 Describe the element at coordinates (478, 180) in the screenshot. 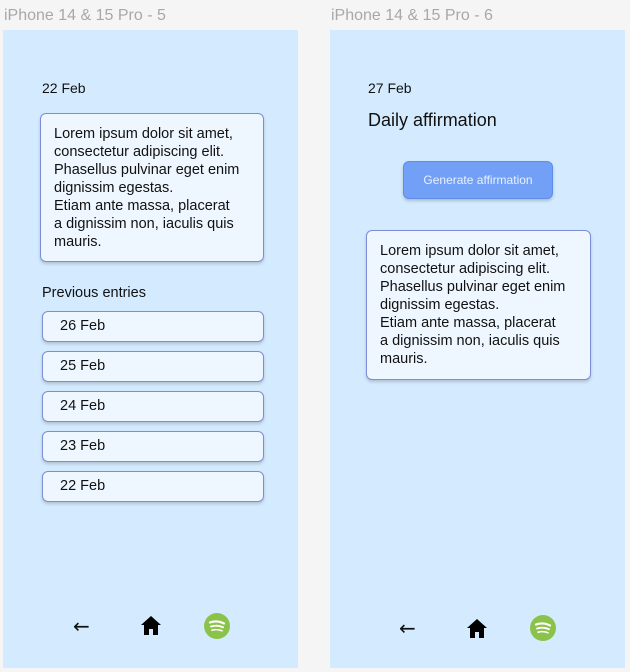

I see `generate-affirmation-button: Generate affirmation` at that location.